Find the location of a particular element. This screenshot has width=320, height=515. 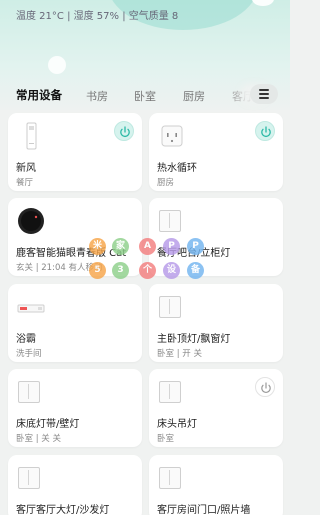

environment-status: 温度 21°C | 湿度 57% | 空气质量 8 is located at coordinates (97, 16).